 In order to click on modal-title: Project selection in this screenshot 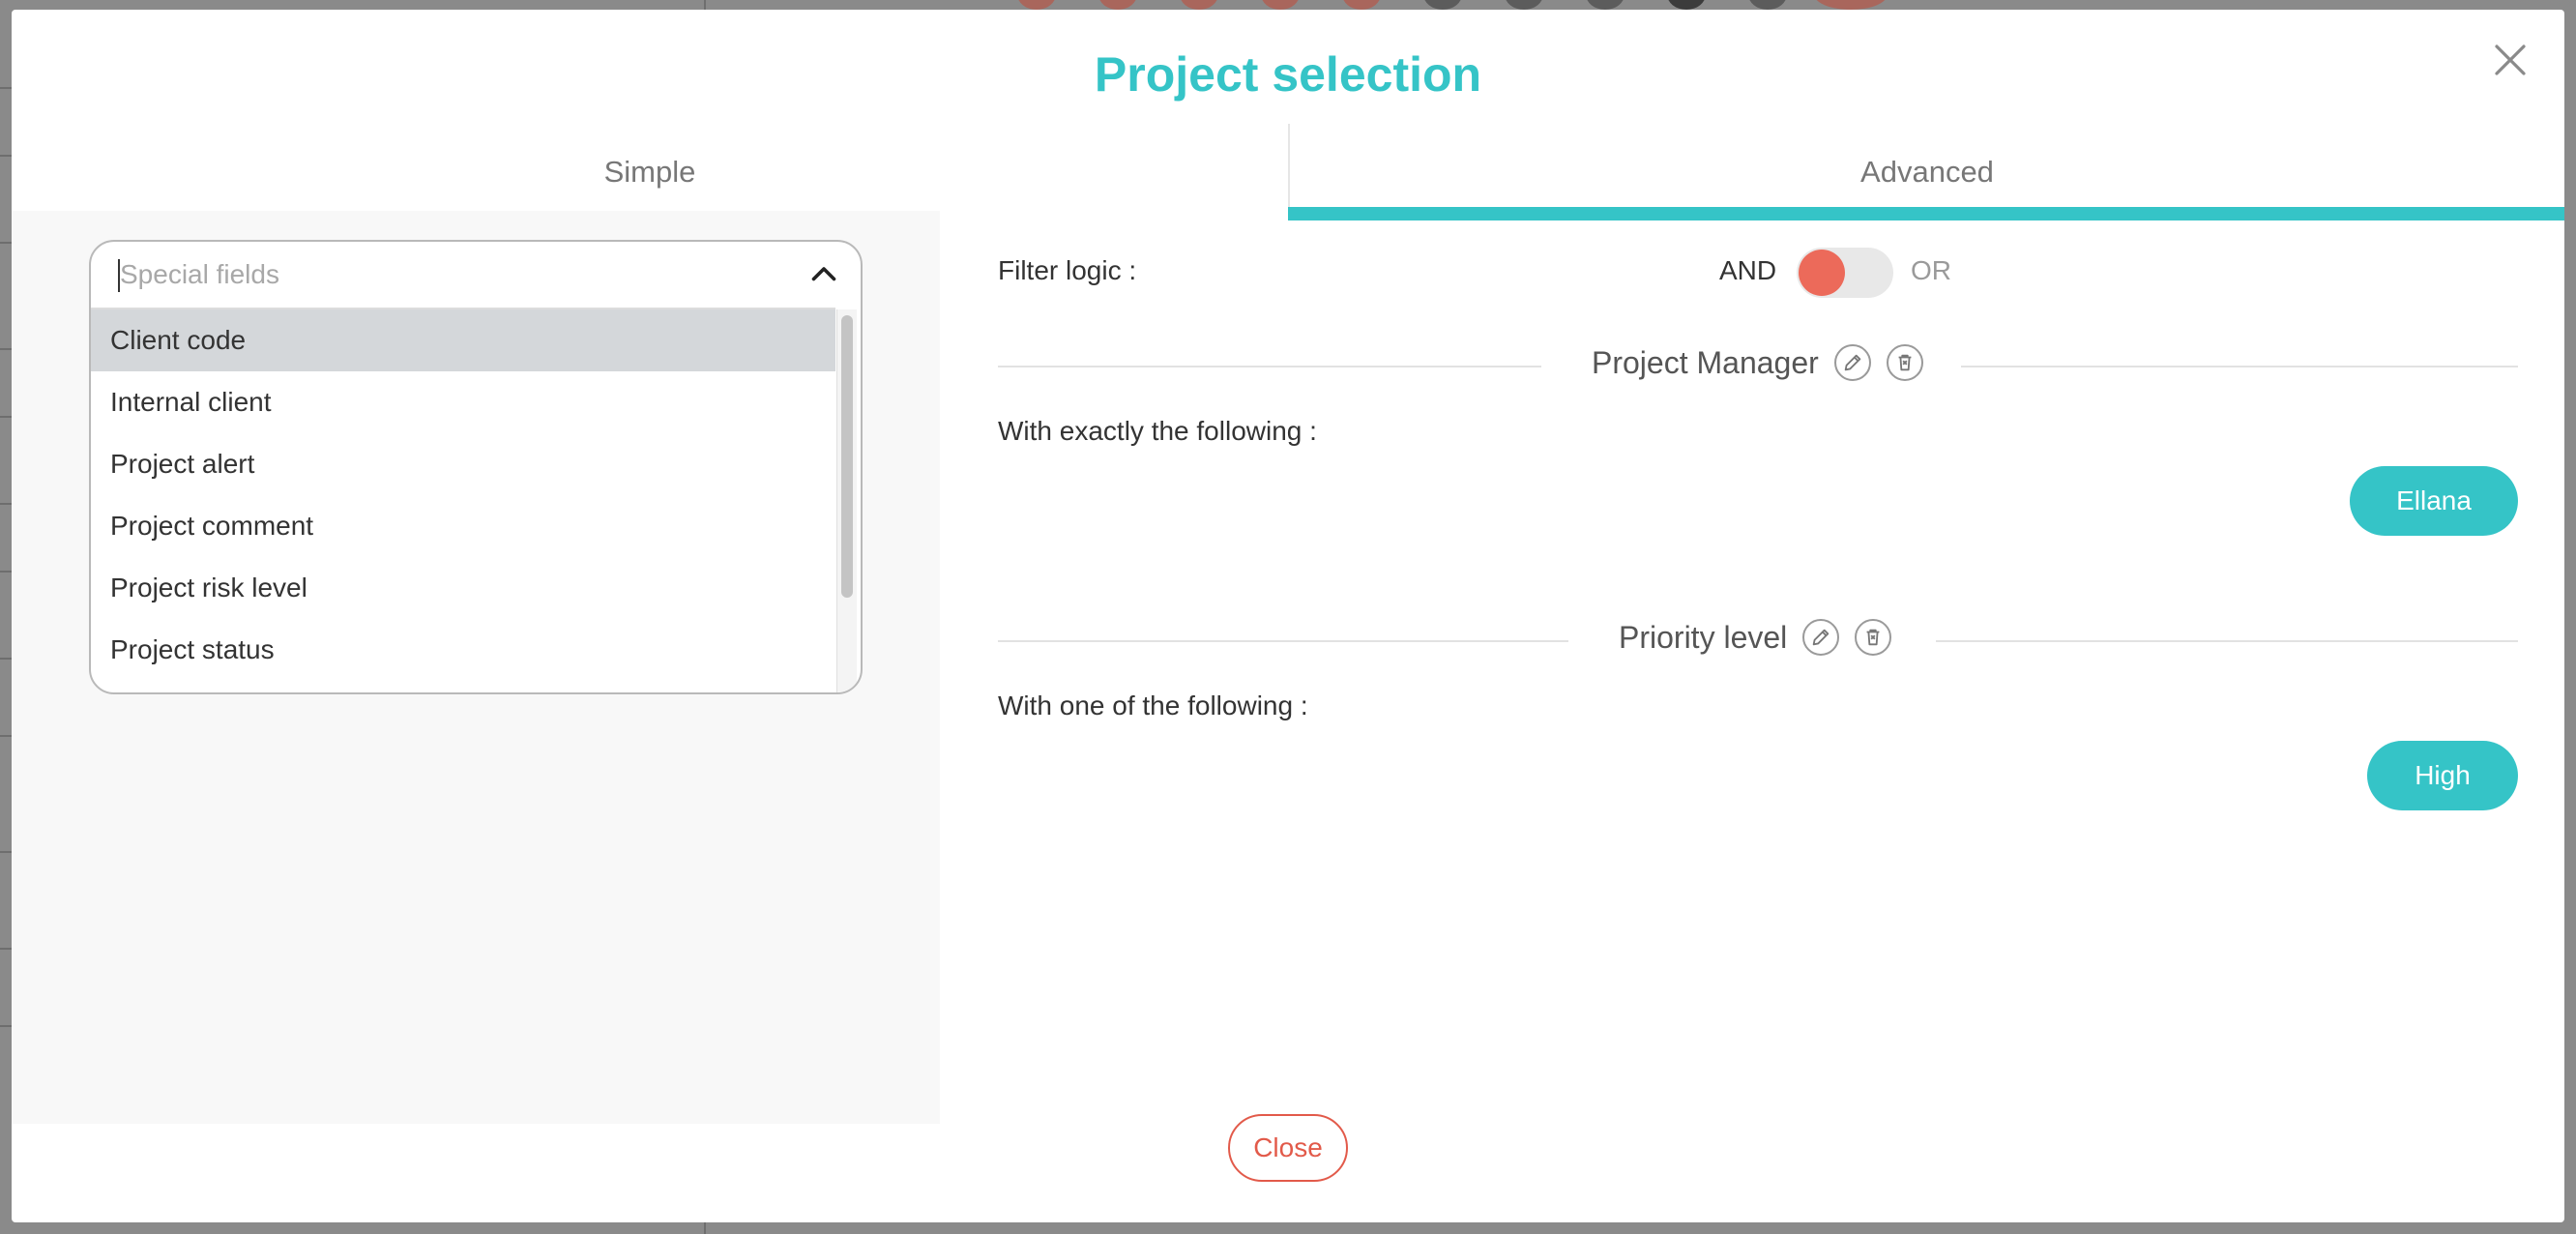, I will do `click(1288, 74)`.